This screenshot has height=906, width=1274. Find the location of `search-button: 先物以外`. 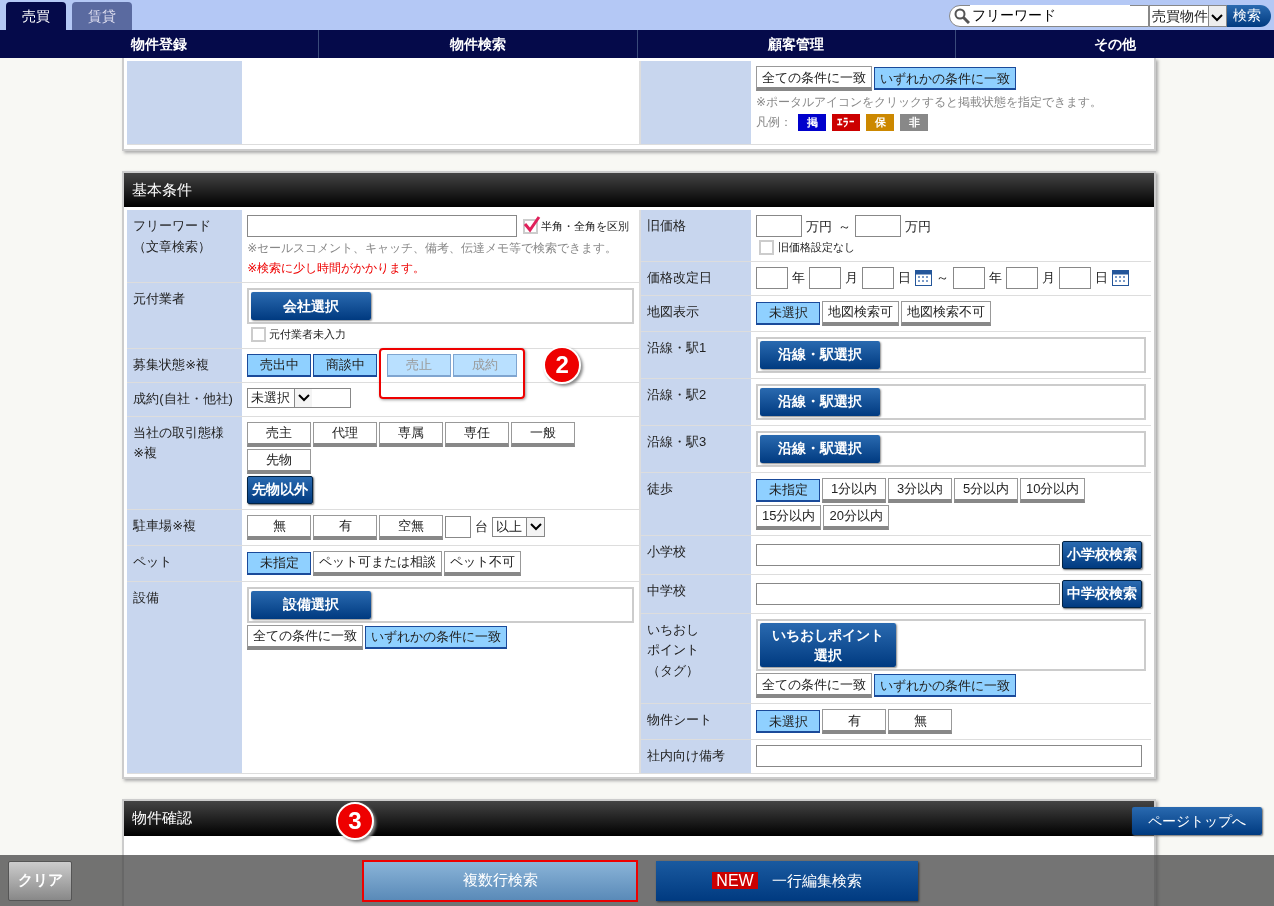

search-button: 先物以外 is located at coordinates (280, 489).